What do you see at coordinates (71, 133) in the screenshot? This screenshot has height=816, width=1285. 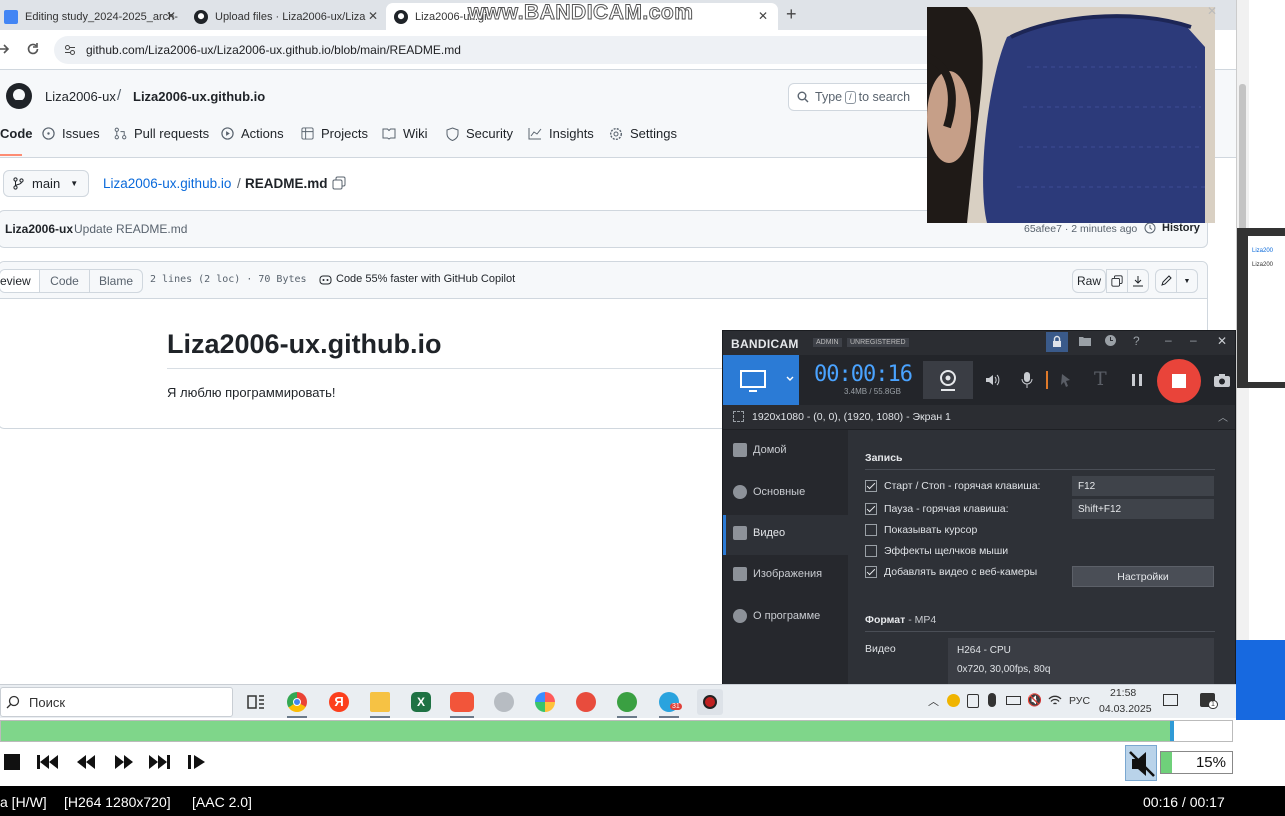 I see `tab-issues: Issues` at bounding box center [71, 133].